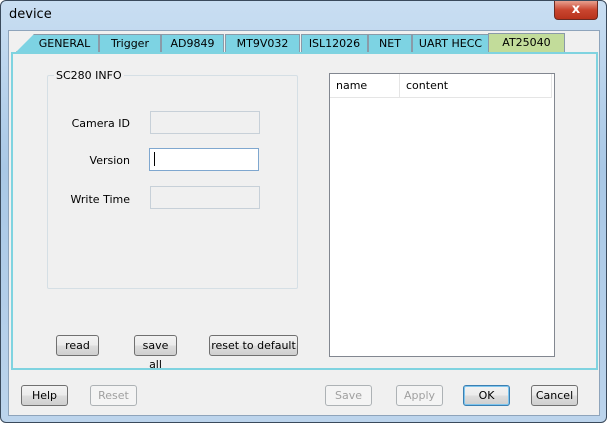 The height and width of the screenshot is (423, 607). Describe the element at coordinates (154, 159) in the screenshot. I see `text-caret` at that location.